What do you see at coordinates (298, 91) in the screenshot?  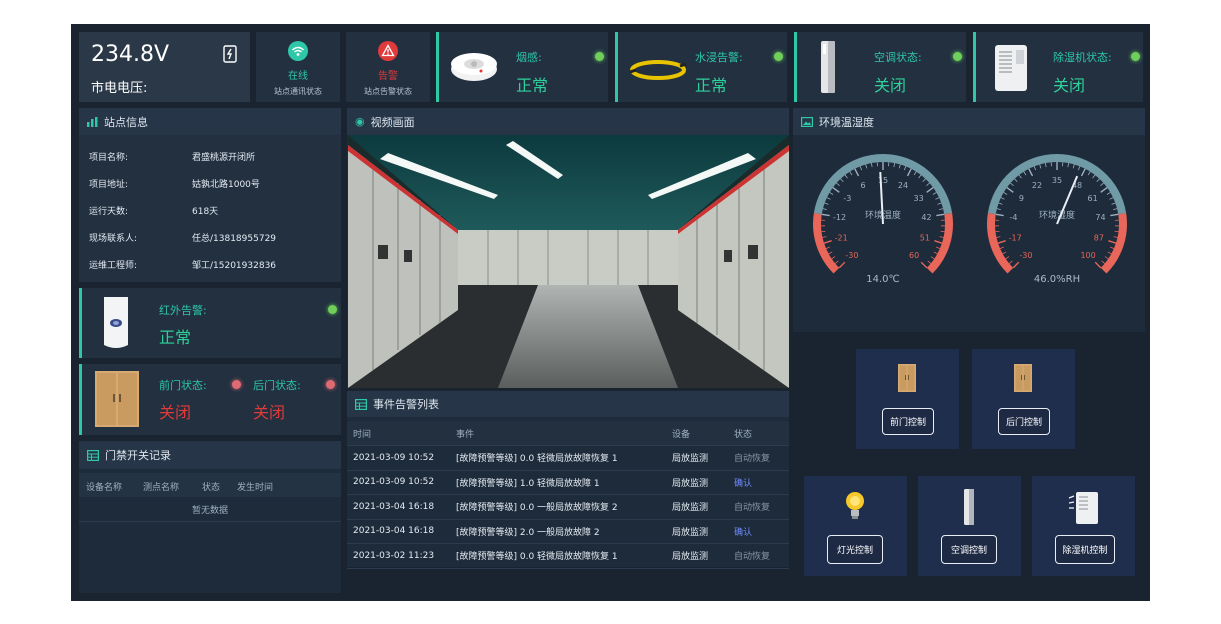 I see `comm-label: 站点通讯状态` at bounding box center [298, 91].